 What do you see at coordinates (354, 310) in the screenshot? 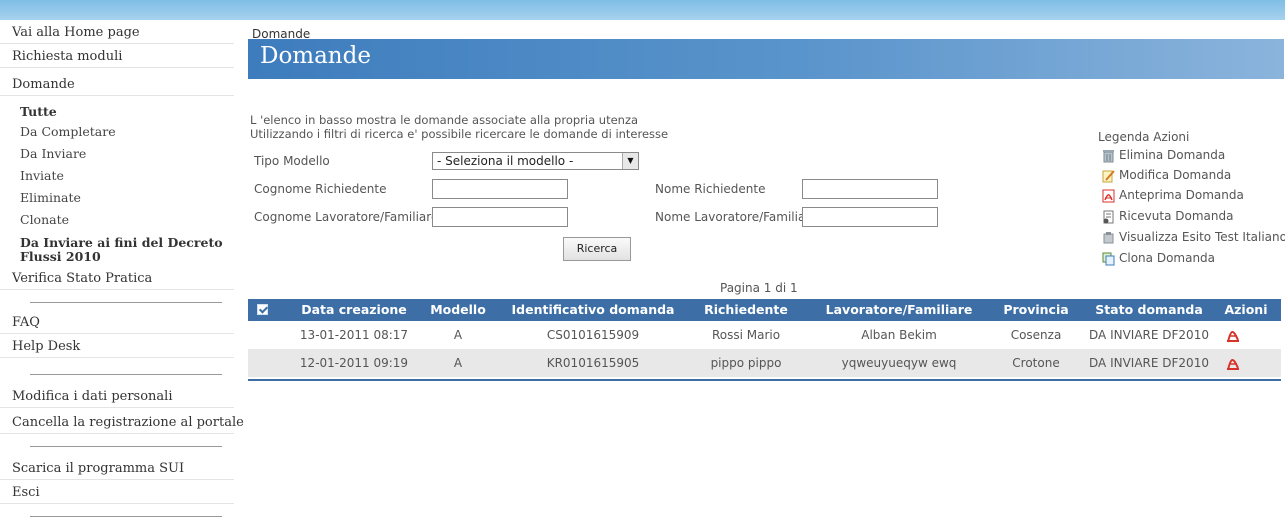
I see `column-header: Data creazione` at bounding box center [354, 310].